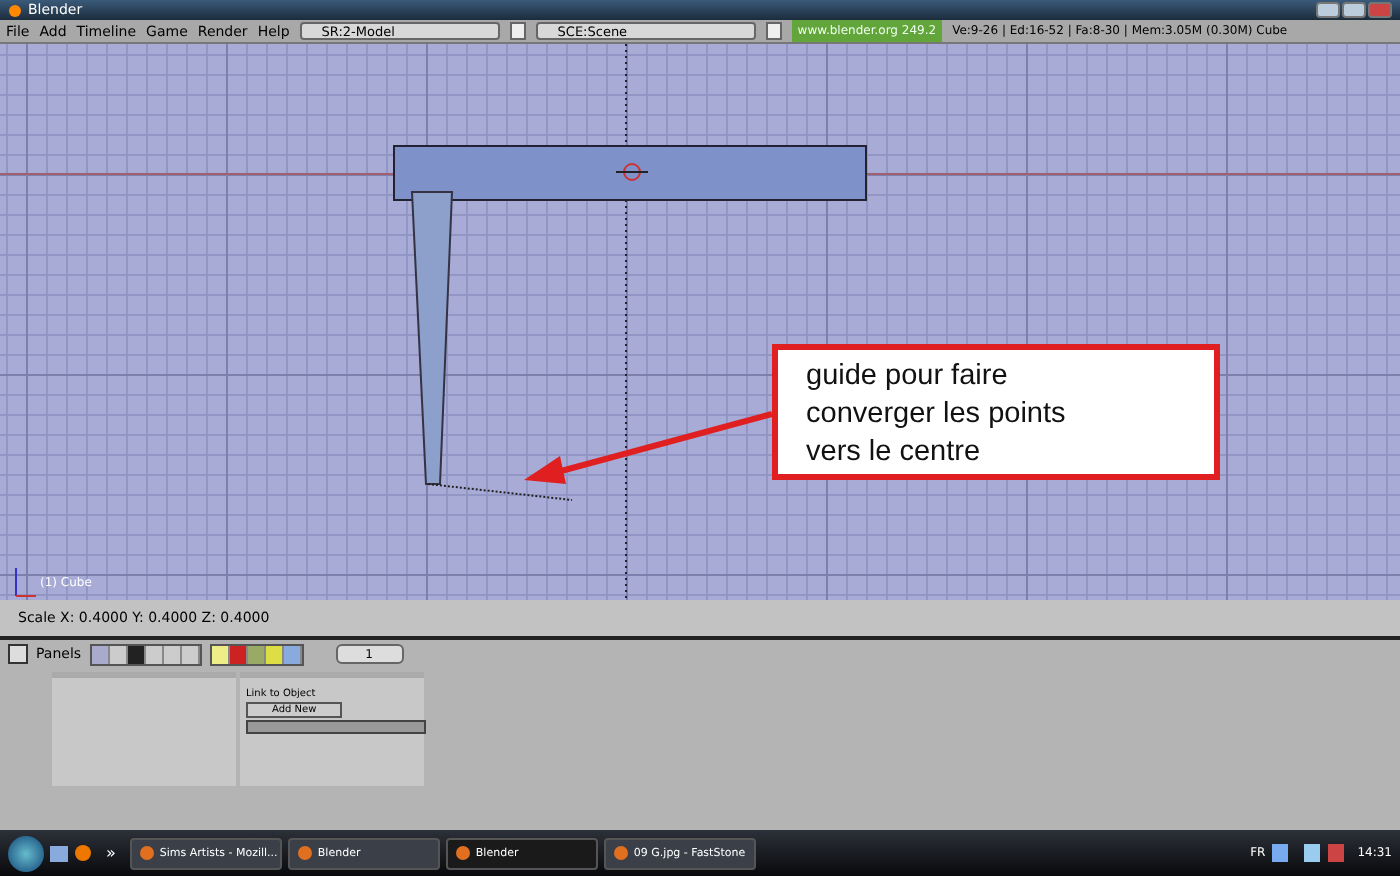 This screenshot has width=1400, height=876. What do you see at coordinates (1354, 10) in the screenshot?
I see `maximize-button` at bounding box center [1354, 10].